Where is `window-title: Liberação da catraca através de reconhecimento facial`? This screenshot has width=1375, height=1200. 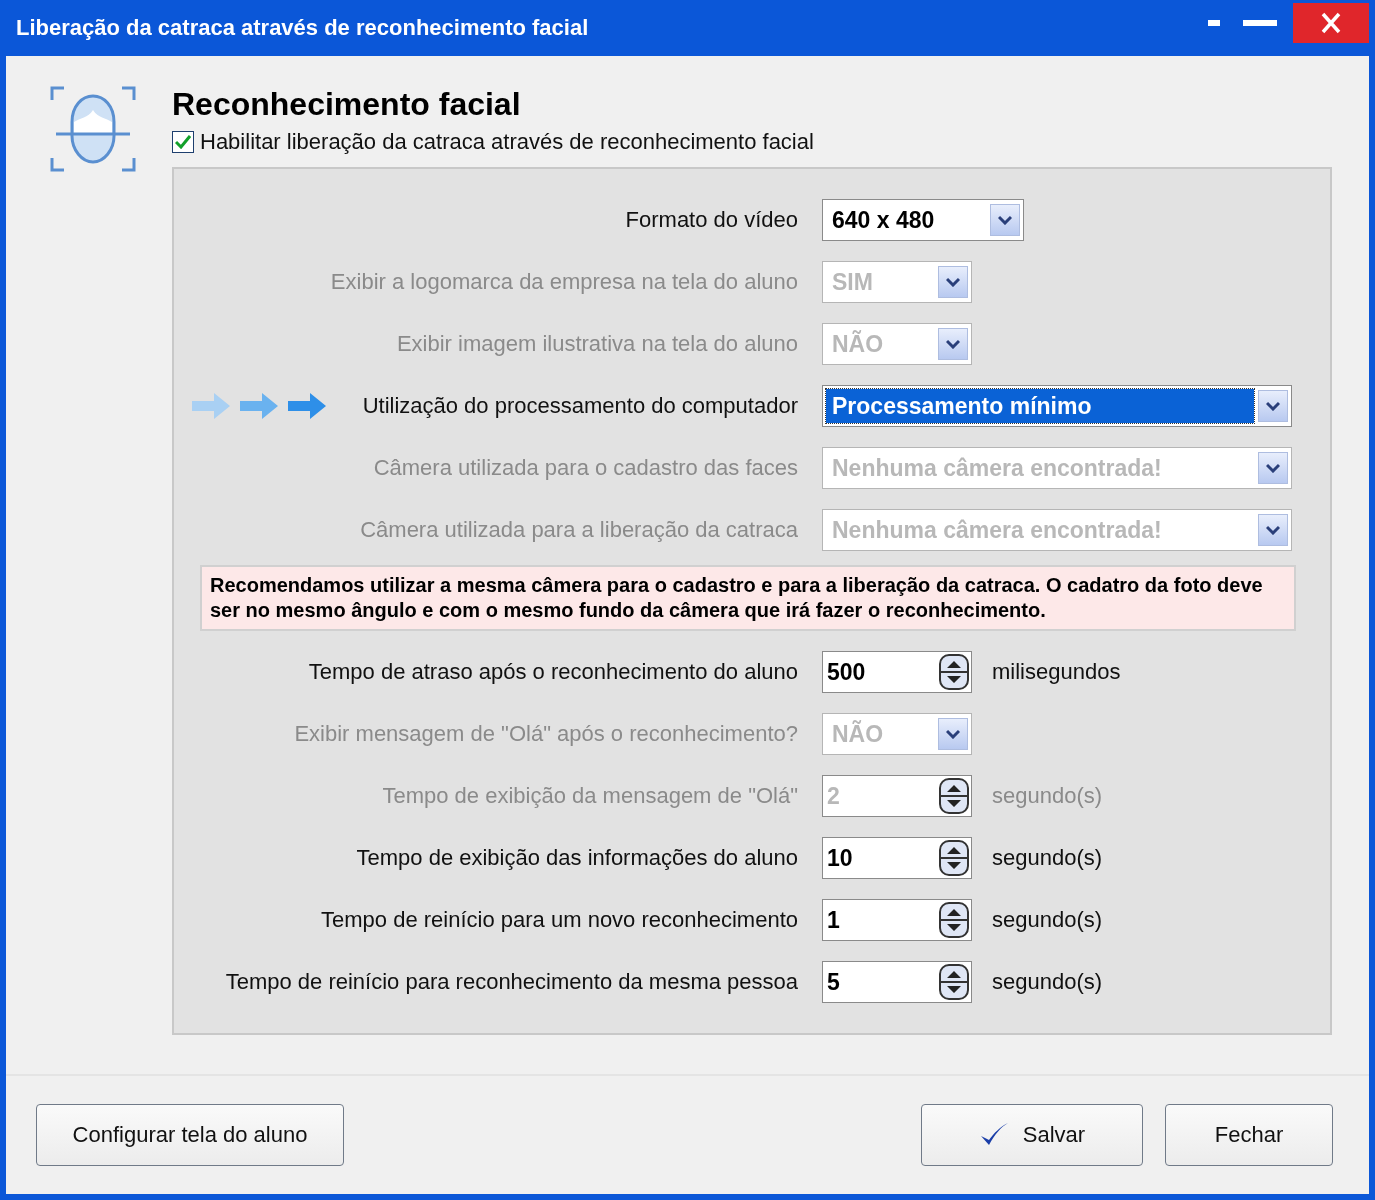
window-title: Liberação da catraca através de reconhecimento facial is located at coordinates (303, 28).